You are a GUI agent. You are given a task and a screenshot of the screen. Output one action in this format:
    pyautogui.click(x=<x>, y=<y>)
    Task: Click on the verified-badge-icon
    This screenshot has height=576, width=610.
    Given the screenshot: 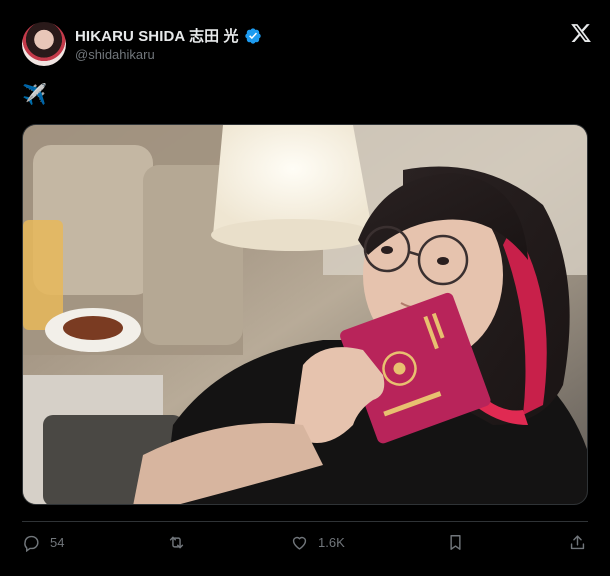 What is the action you would take?
    pyautogui.click(x=252, y=35)
    